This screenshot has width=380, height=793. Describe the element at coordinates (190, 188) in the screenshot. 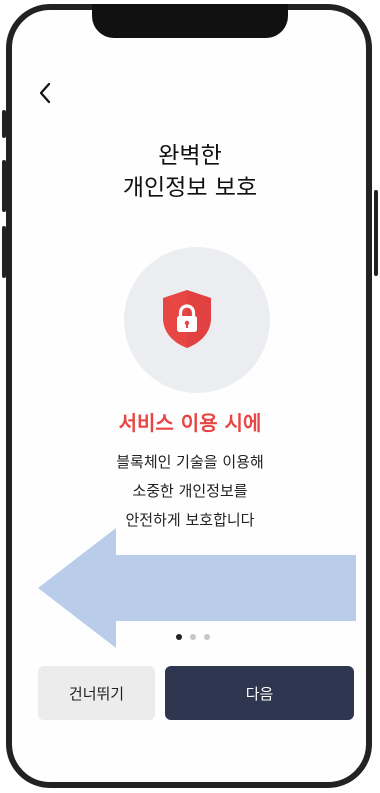

I see `page-title-line-2: 개인정보 보호` at that location.